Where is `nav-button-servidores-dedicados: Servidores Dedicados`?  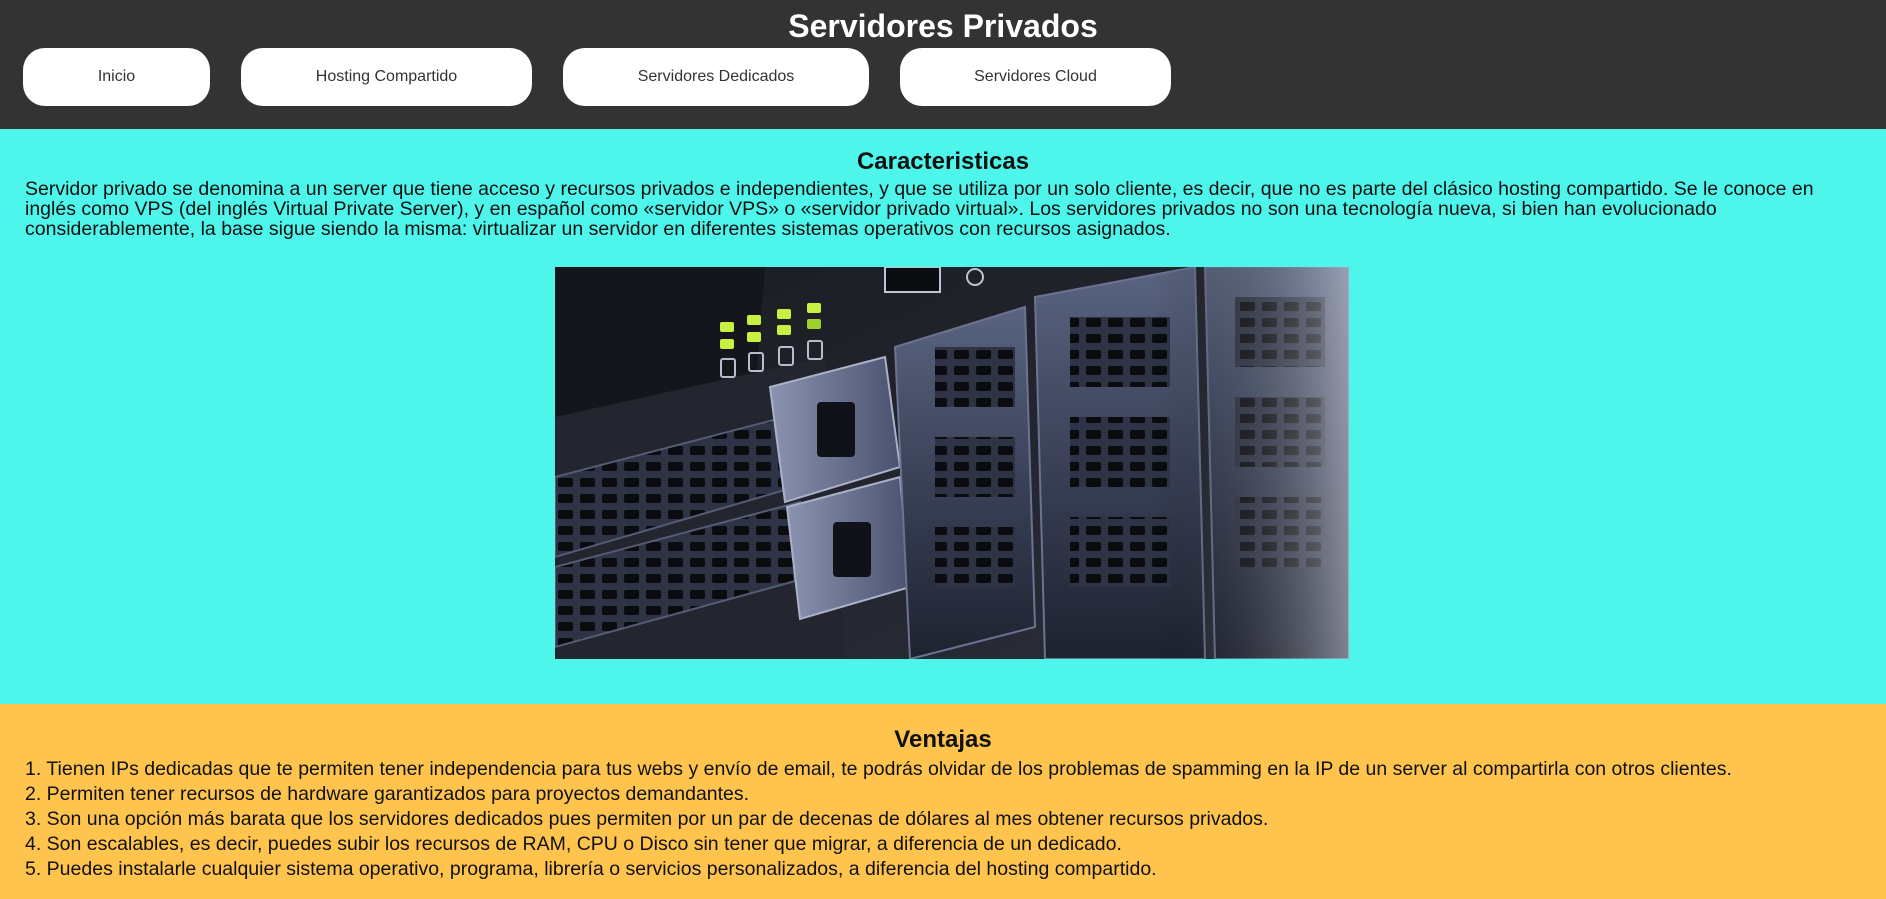 nav-button-servidores-dedicados: Servidores Dedicados is located at coordinates (716, 77).